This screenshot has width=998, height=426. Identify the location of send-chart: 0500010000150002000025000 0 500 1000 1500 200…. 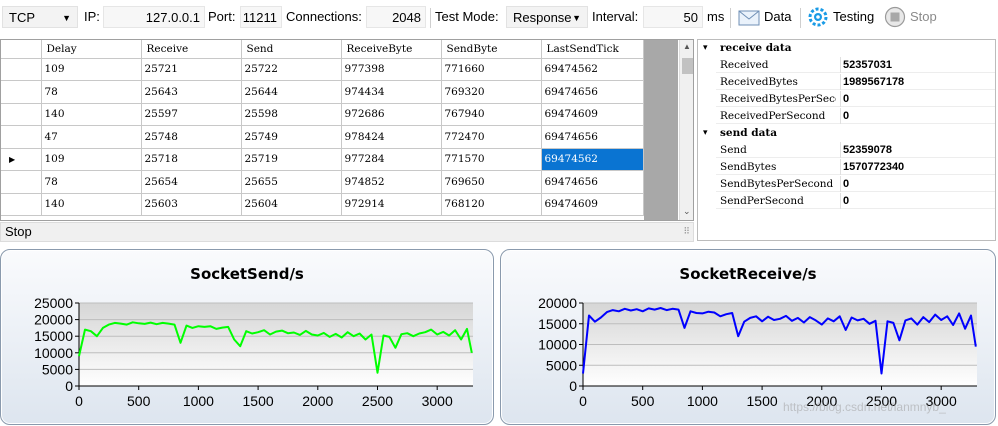
(253, 352).